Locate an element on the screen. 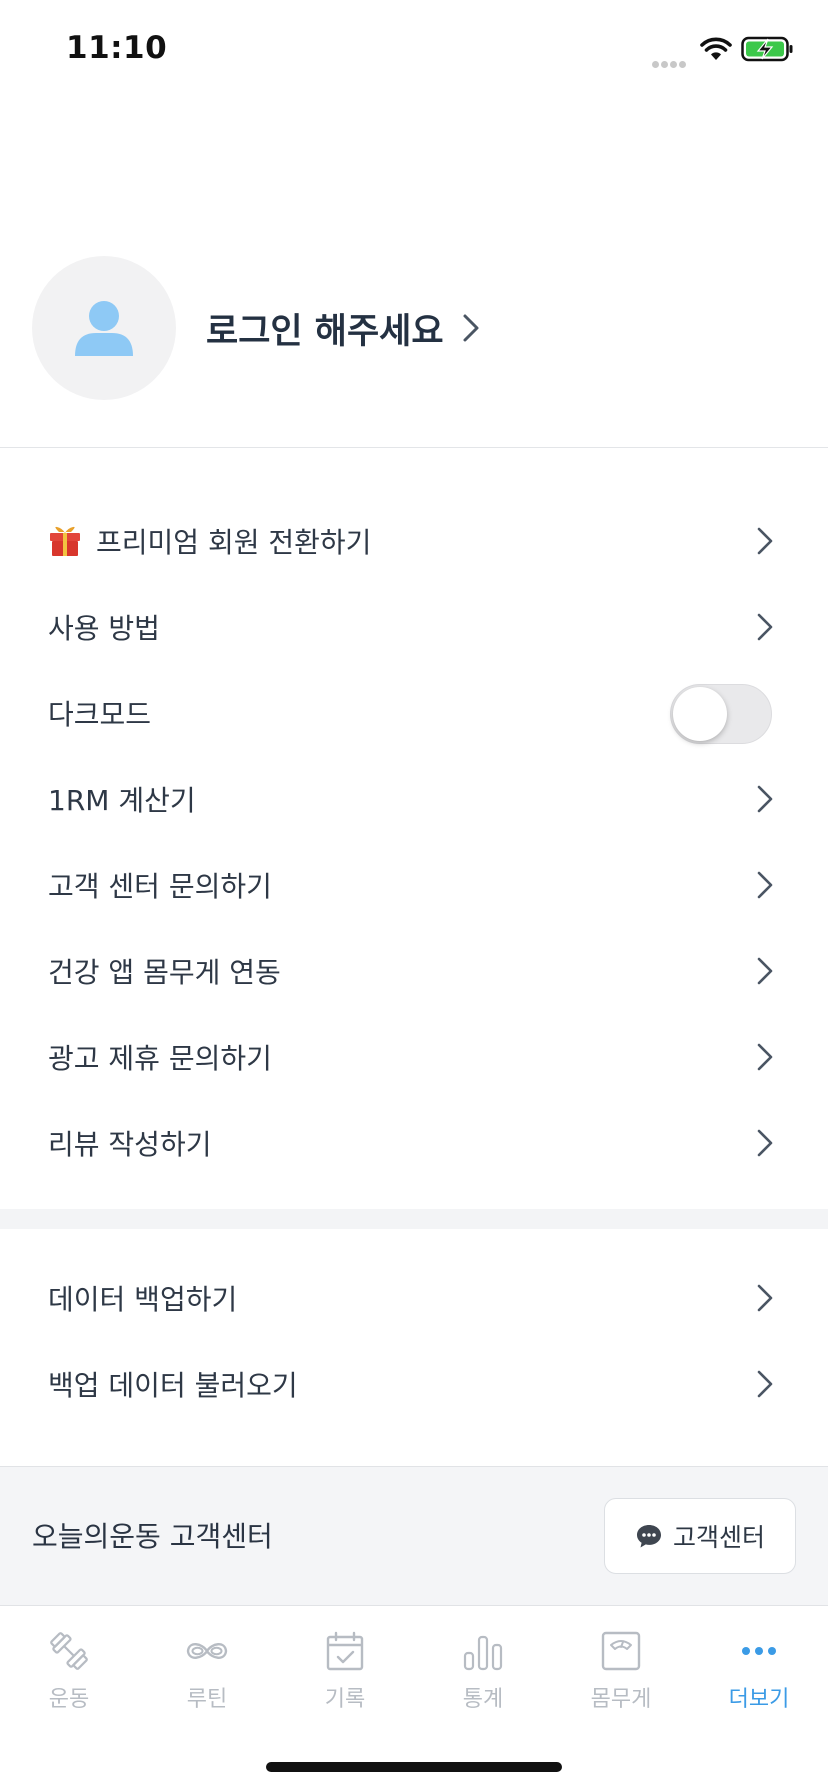 The height and width of the screenshot is (1792, 828). tab-label: 더보기 is located at coordinates (759, 1699).